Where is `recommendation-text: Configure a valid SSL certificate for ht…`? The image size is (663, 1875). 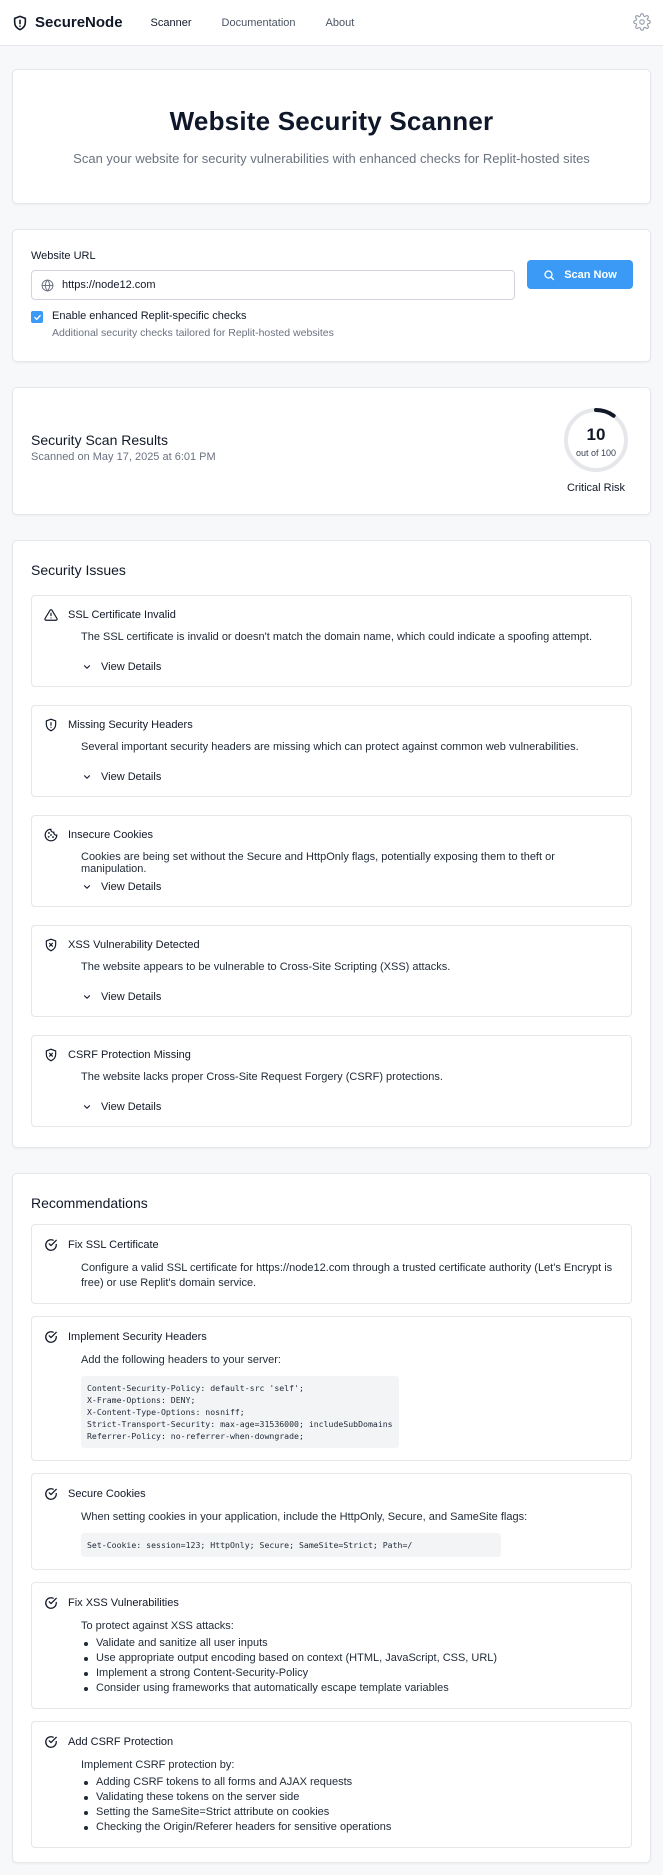 recommendation-text: Configure a valid SSL certificate for ht… is located at coordinates (347, 1275).